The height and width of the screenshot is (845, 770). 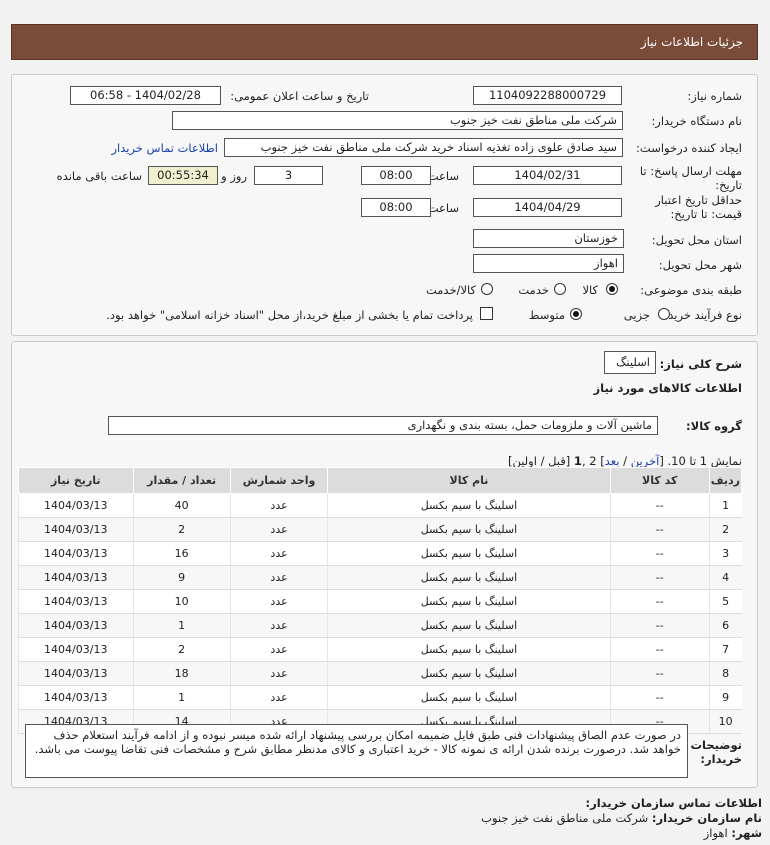 What do you see at coordinates (691, 42) in the screenshot?
I see `page-title: جزئیات اطلاعات نیاز` at bounding box center [691, 42].